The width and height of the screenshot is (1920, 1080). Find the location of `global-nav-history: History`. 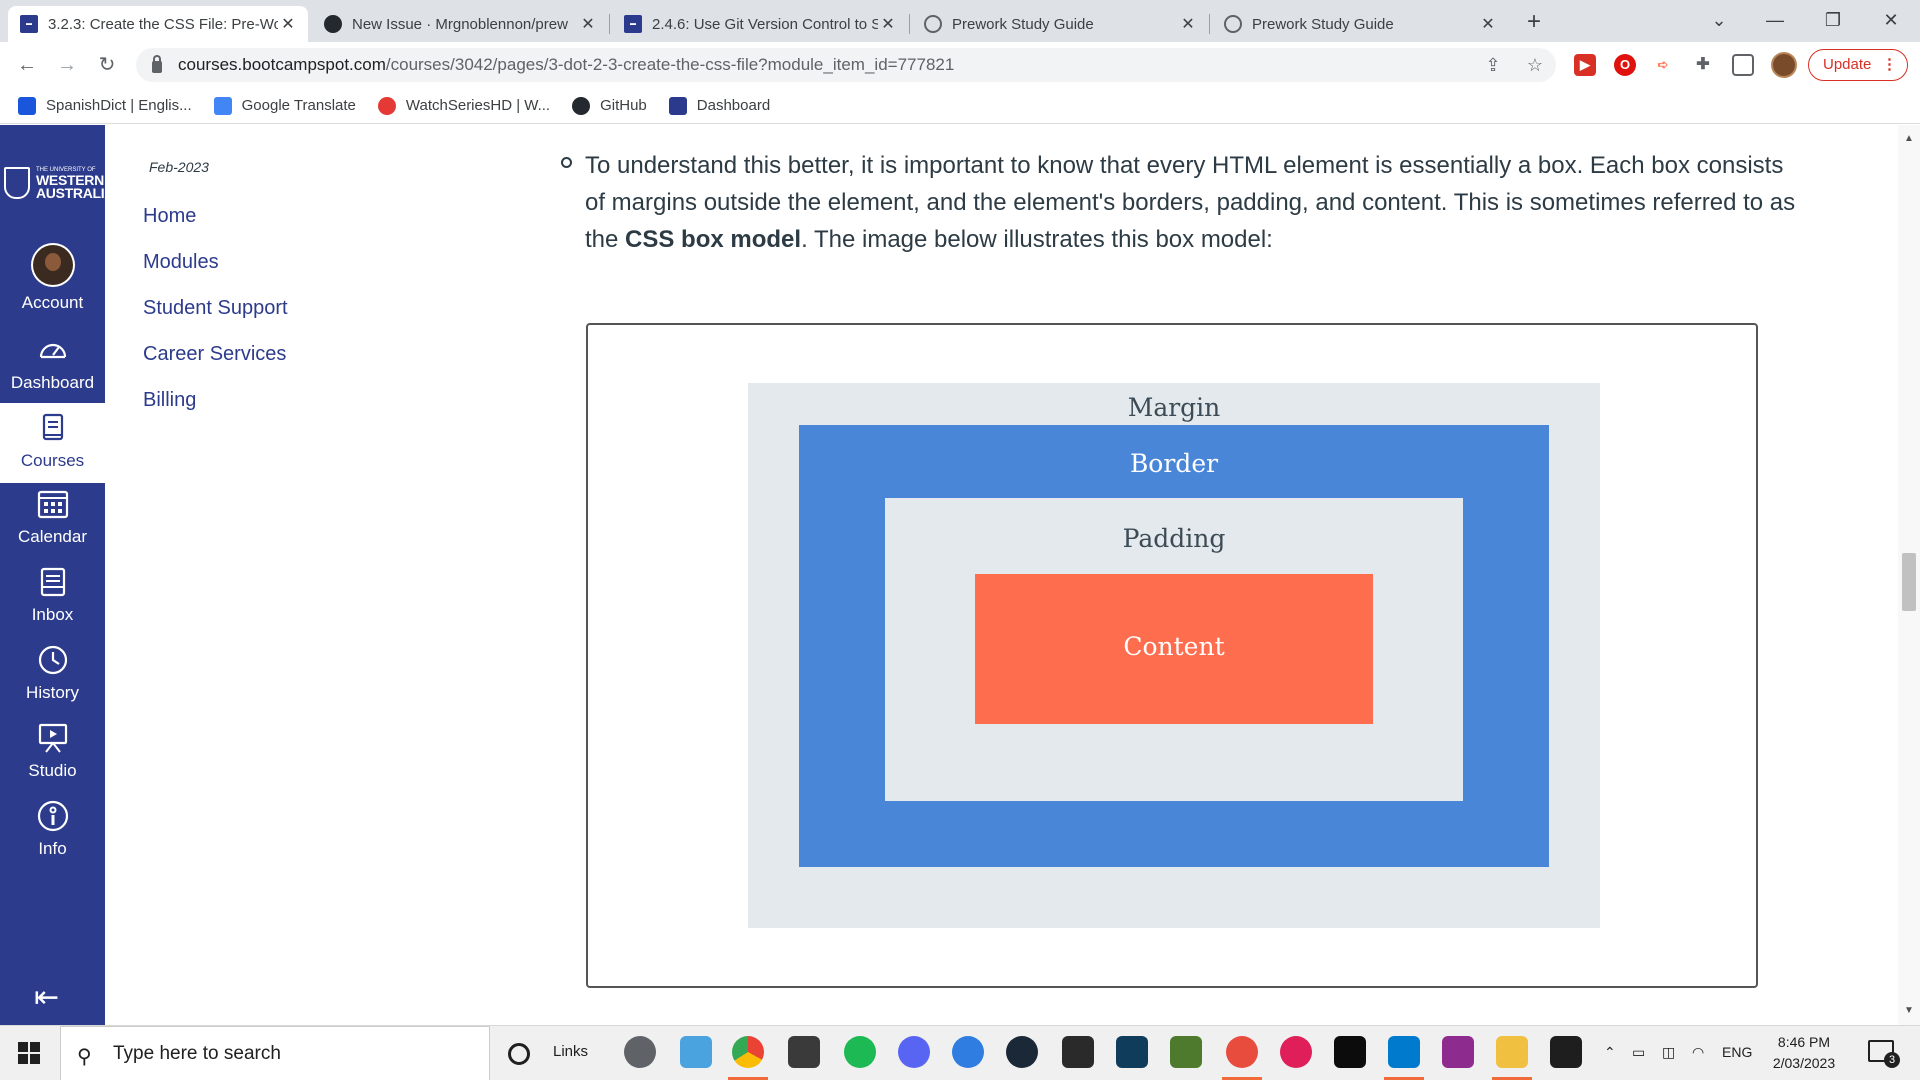

global-nav-history: History is located at coordinates (52, 679).